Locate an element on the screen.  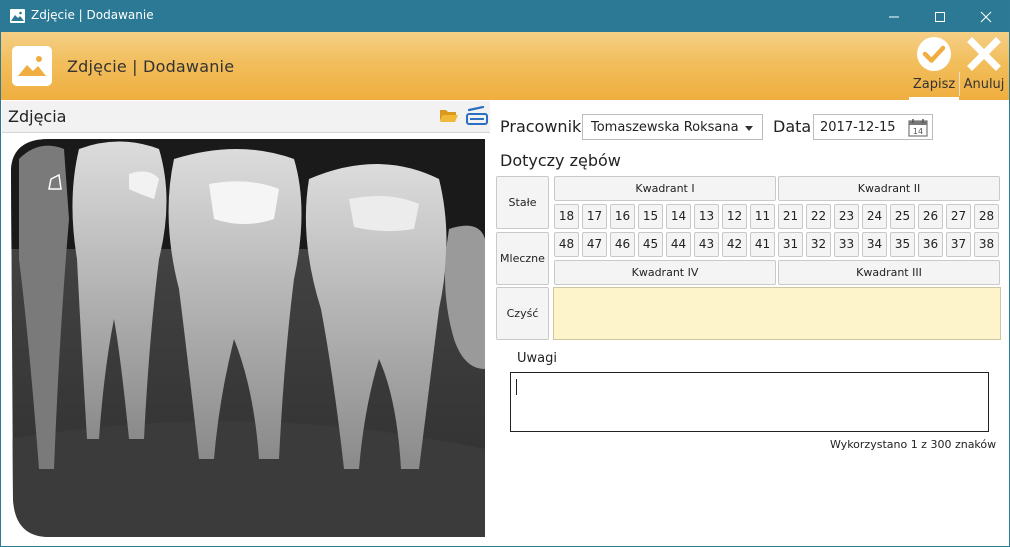
tooth-14-button: 14 is located at coordinates (678, 216).